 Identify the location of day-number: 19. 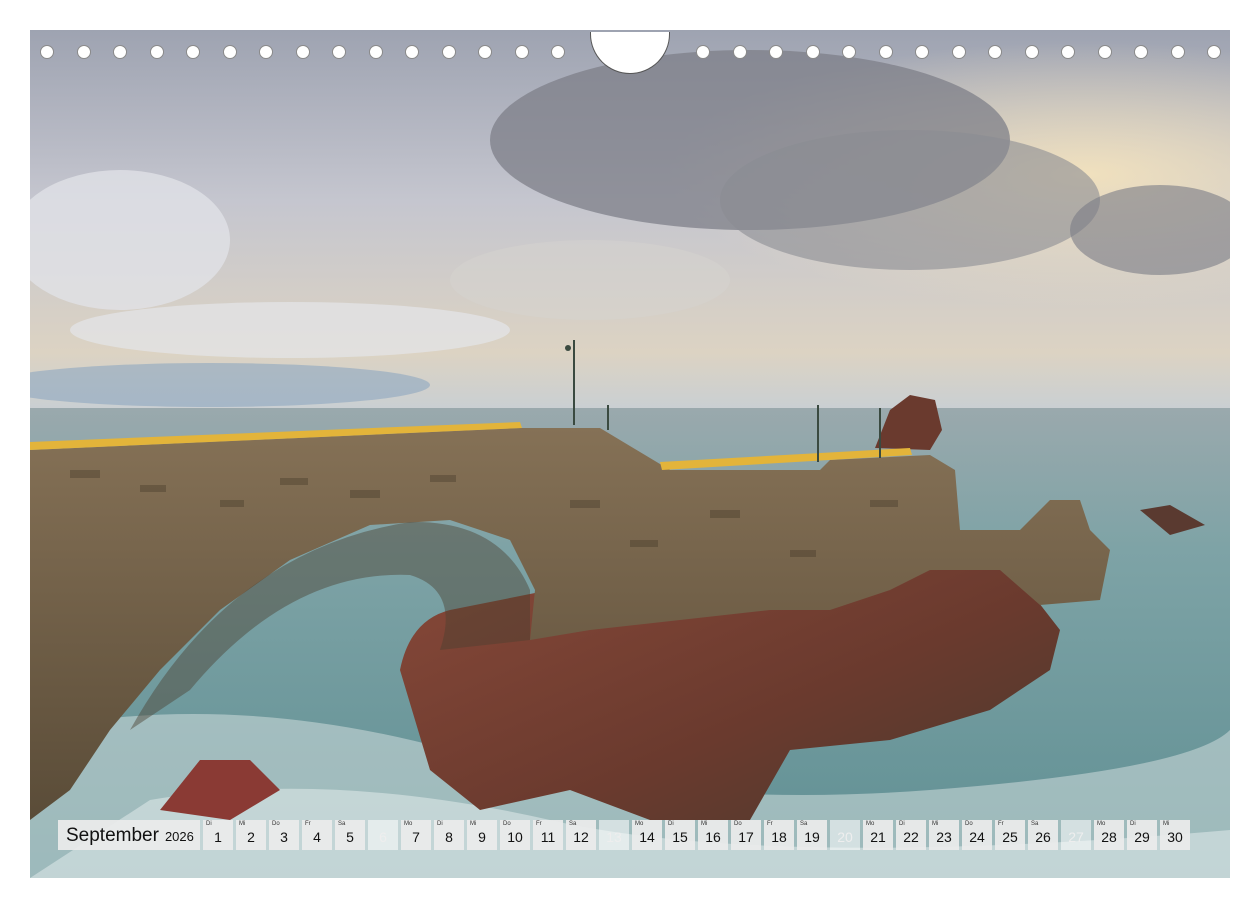
(812, 837).